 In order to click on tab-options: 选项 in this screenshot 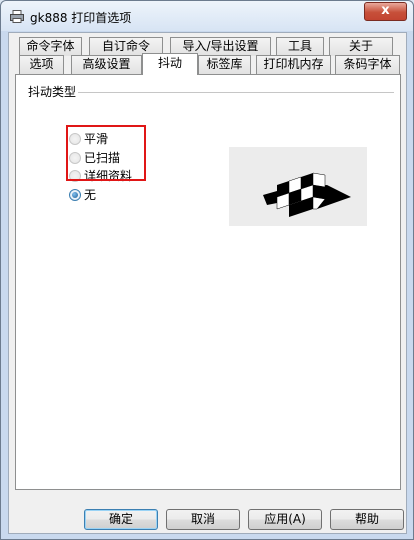, I will do `click(41, 64)`.